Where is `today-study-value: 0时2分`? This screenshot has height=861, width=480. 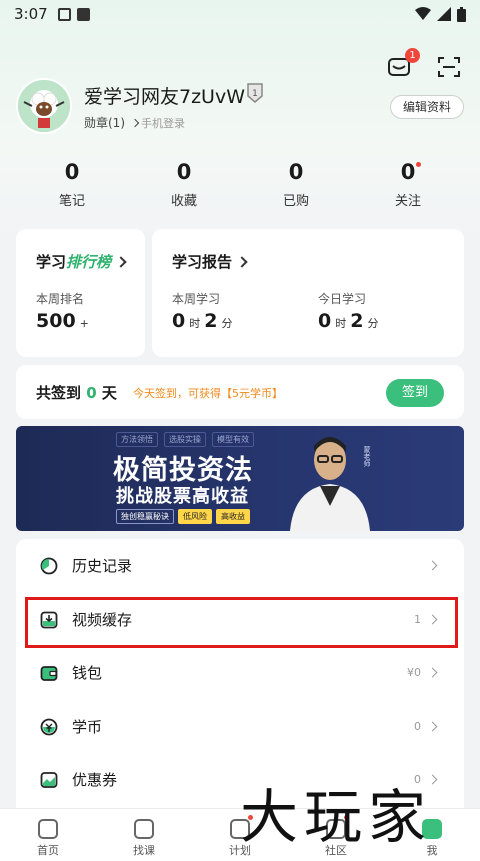 today-study-value: 0时2分 is located at coordinates (350, 321).